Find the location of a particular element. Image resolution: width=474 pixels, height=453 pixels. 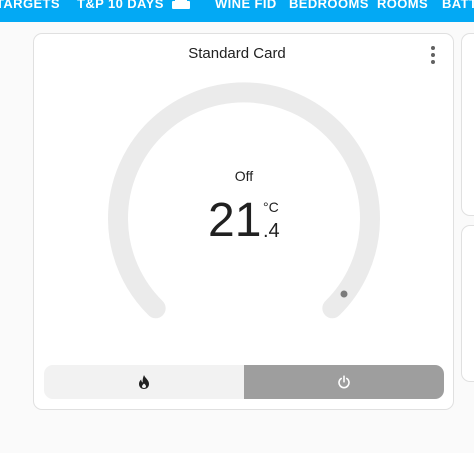

card-menu-button is located at coordinates (433, 55).